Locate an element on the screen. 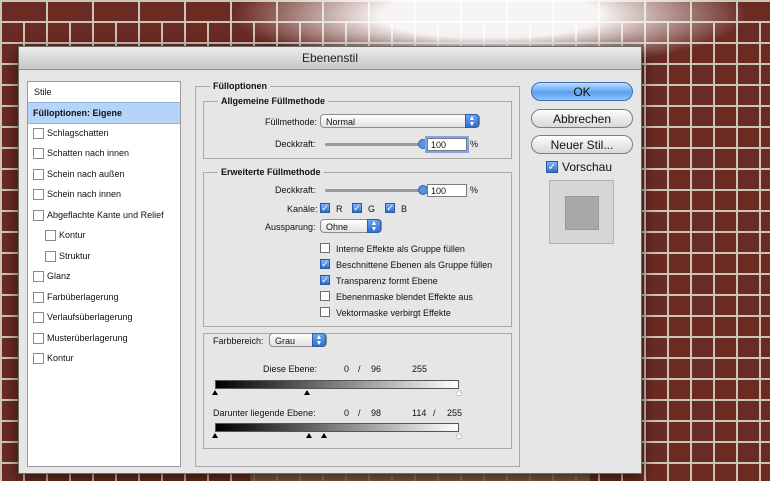 This screenshot has width=770, height=481. channel-r-label: R is located at coordinates (339, 209).